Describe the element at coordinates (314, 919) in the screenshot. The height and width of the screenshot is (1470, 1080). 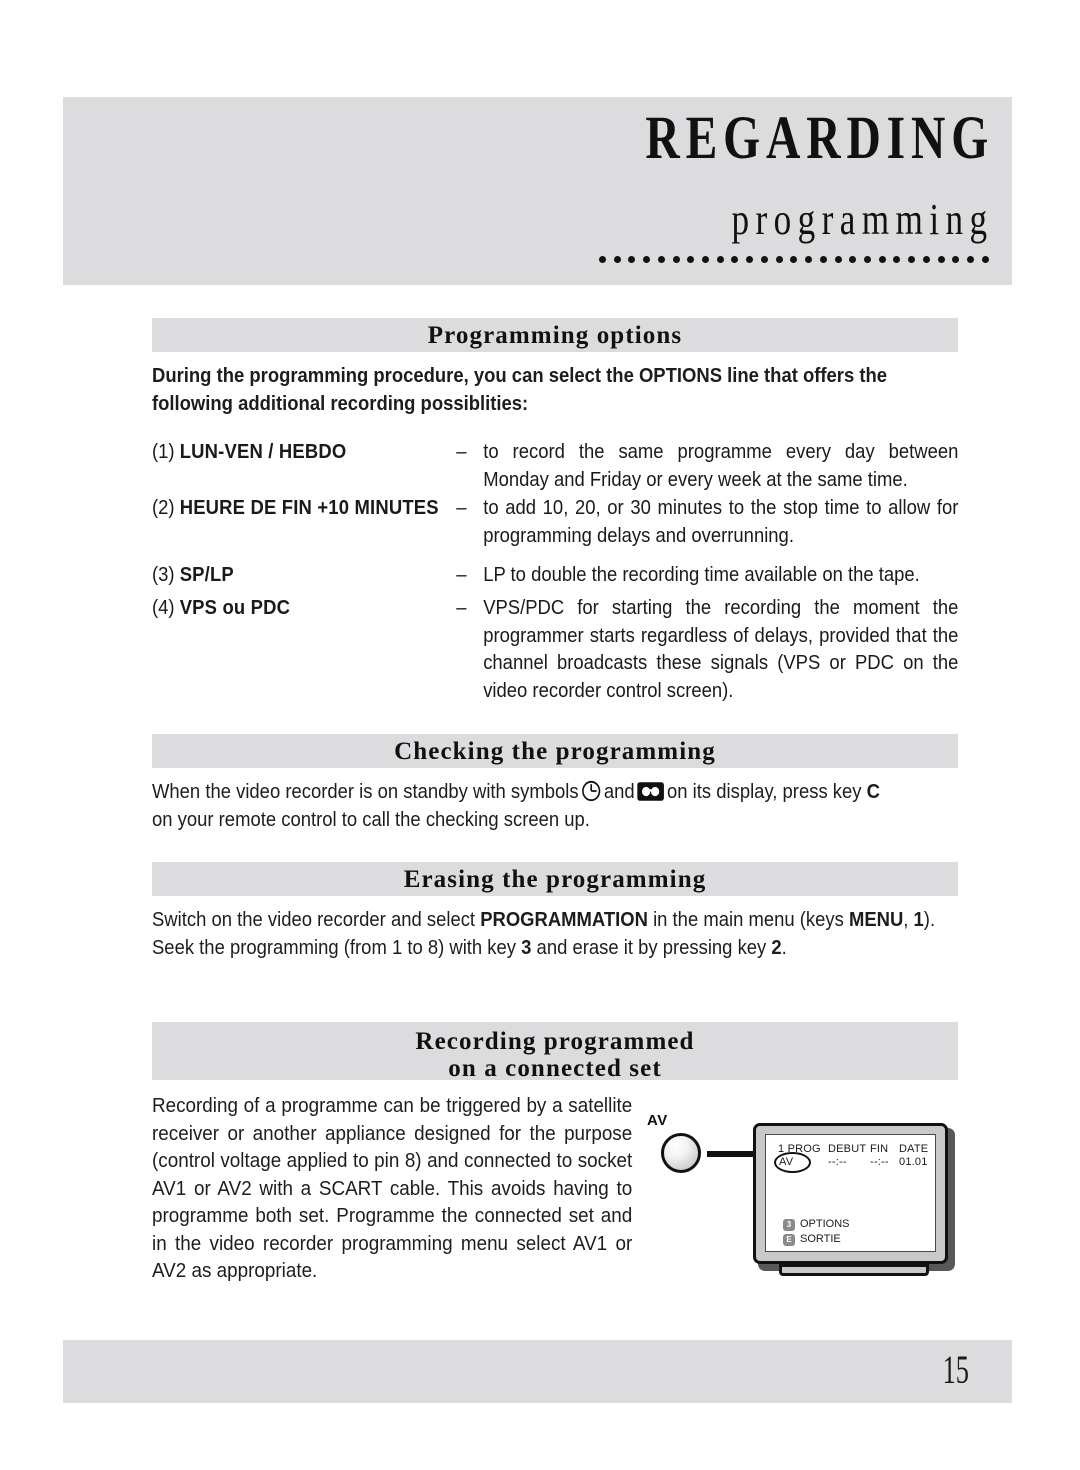
I see `erasing-text-part1: Switch on the video recorder and select` at that location.